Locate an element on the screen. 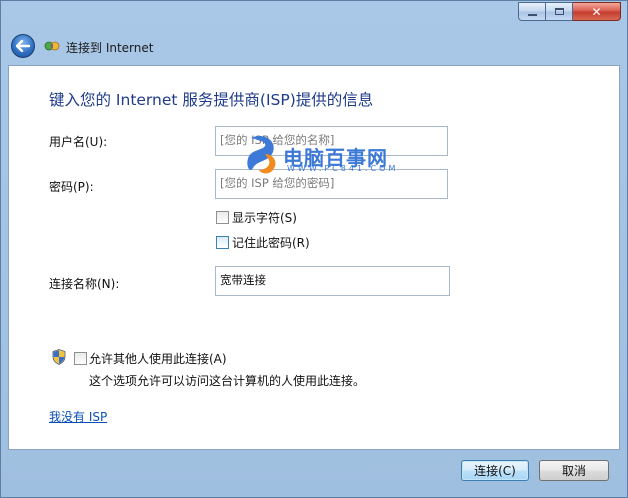 Image resolution: width=628 pixels, height=498 pixels. back-button is located at coordinates (23, 46).